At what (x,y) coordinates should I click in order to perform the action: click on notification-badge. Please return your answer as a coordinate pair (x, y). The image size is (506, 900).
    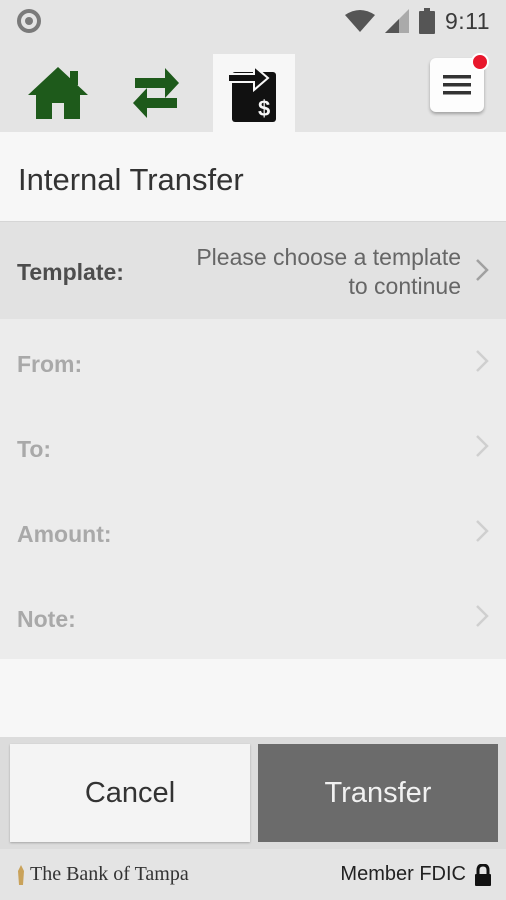
    Looking at the image, I should click on (480, 62).